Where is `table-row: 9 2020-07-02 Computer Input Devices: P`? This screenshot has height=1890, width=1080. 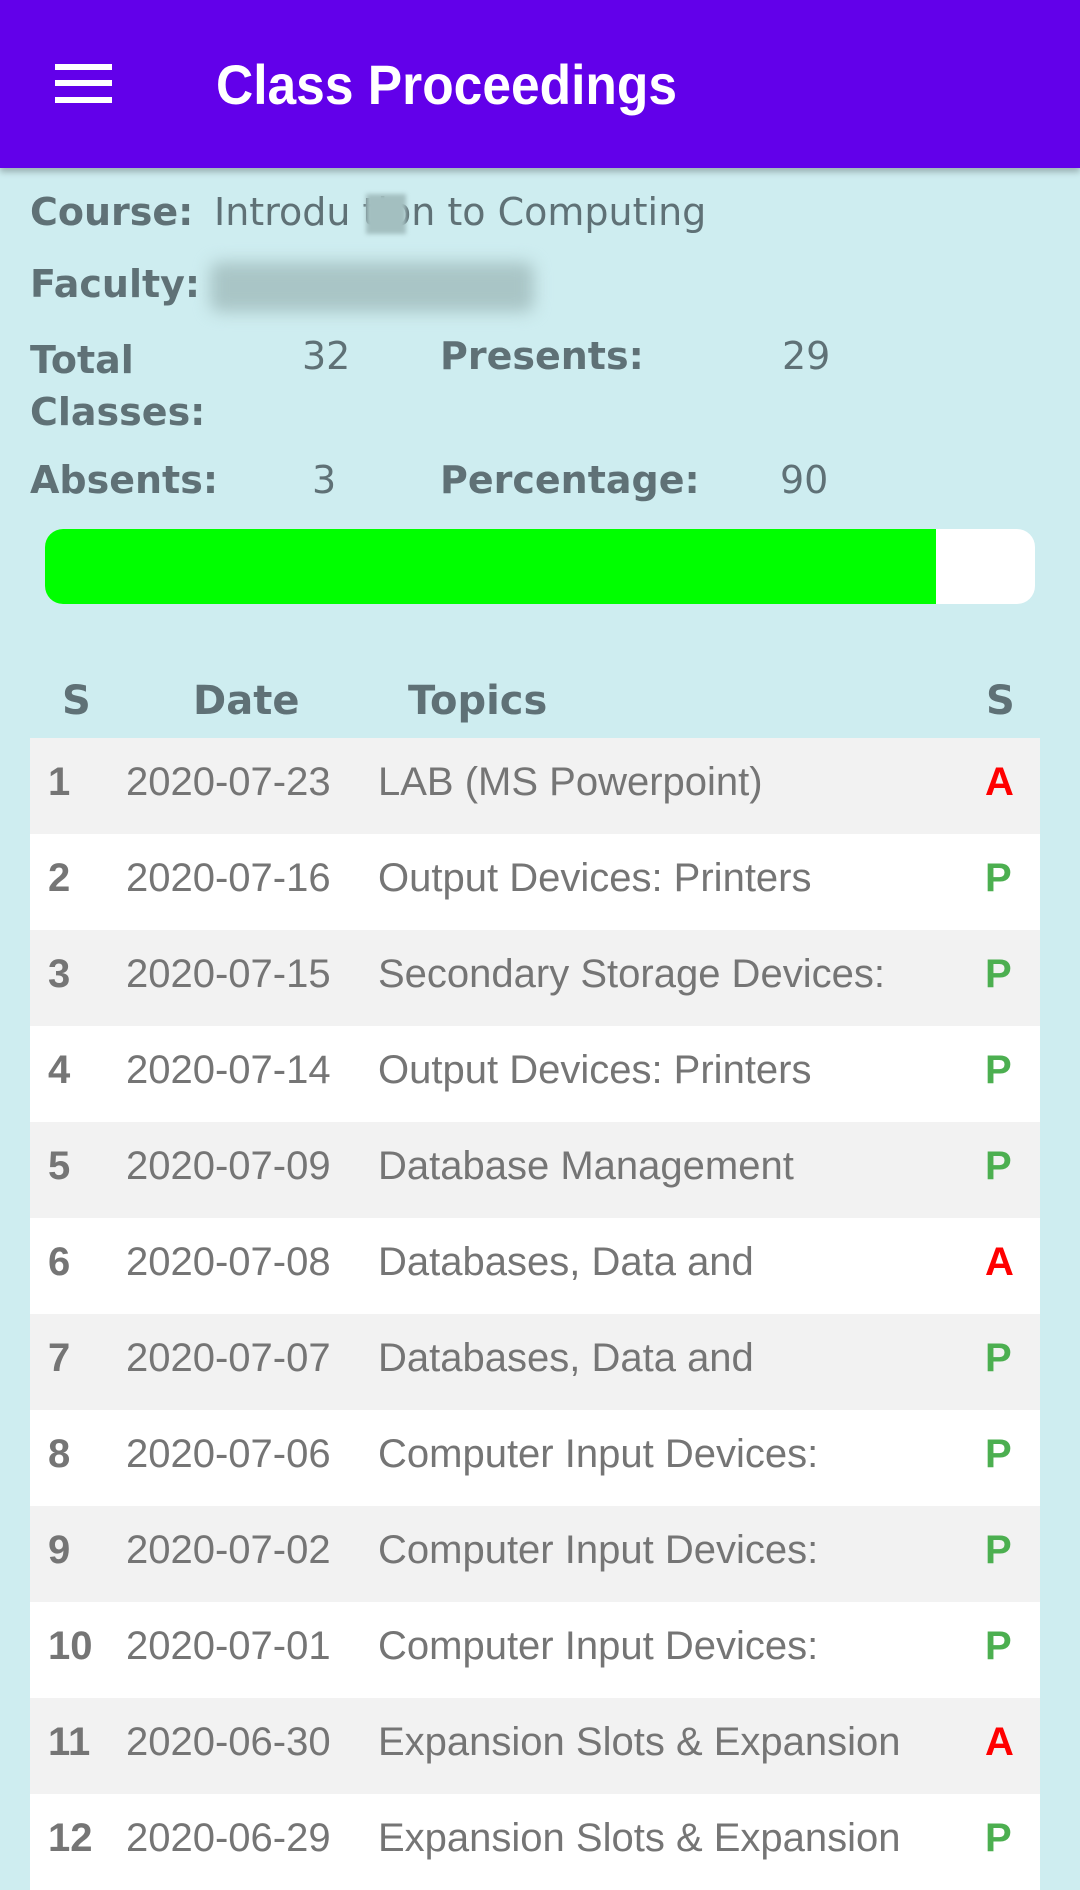 table-row: 9 2020-07-02 Computer Input Devices: P is located at coordinates (535, 1554).